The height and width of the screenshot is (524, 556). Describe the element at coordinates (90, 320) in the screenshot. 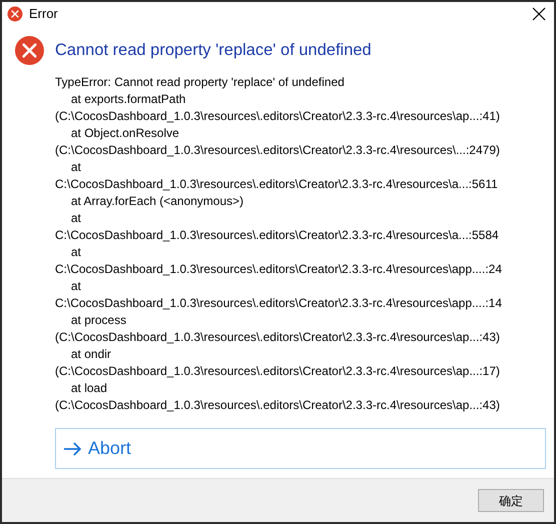

I see `stack-frame: at process` at that location.